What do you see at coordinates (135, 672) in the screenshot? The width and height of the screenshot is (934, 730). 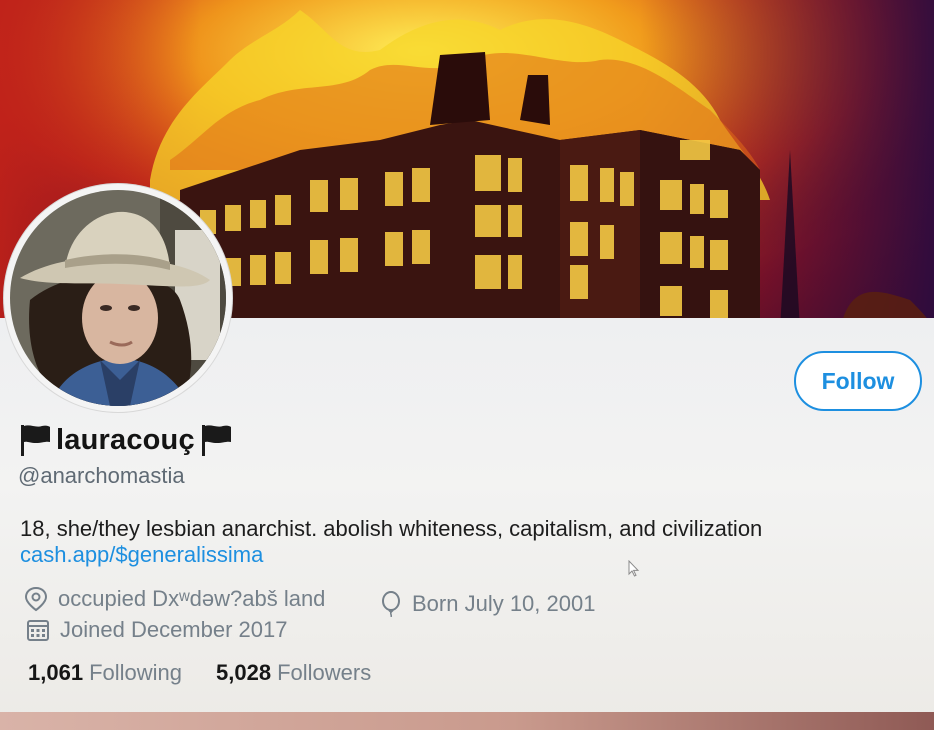 I see `following-label: Following` at bounding box center [135, 672].